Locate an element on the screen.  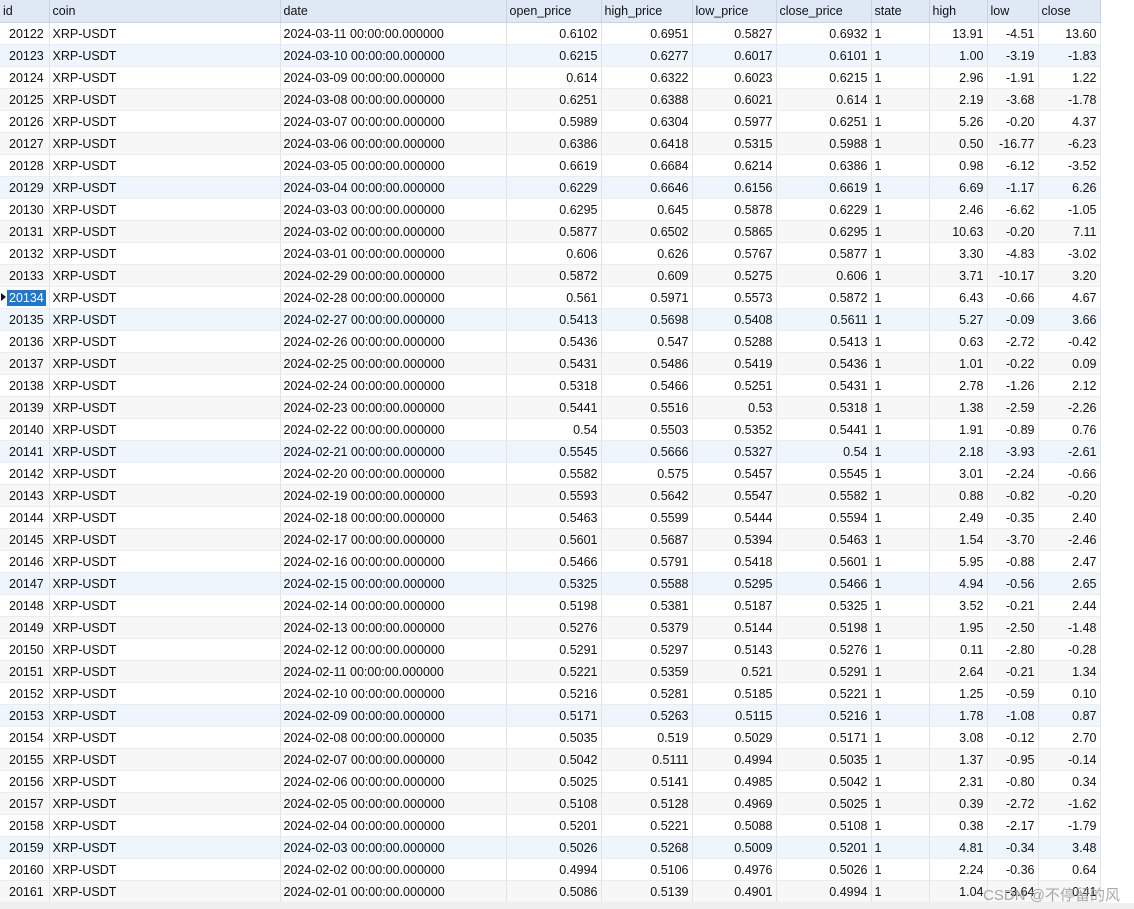
cell-close-price: 0.5431 is located at coordinates (824, 385).